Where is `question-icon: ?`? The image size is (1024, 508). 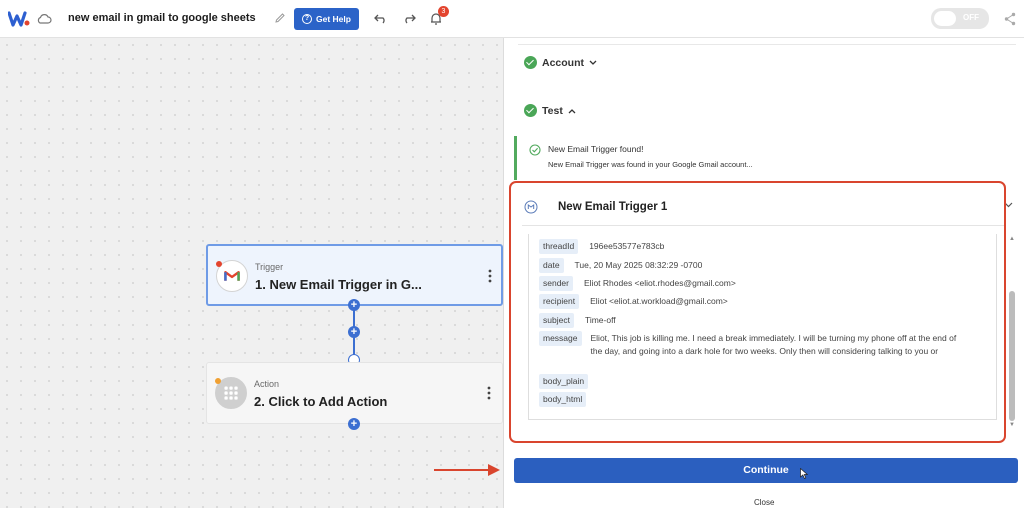
question-icon: ? is located at coordinates (307, 19).